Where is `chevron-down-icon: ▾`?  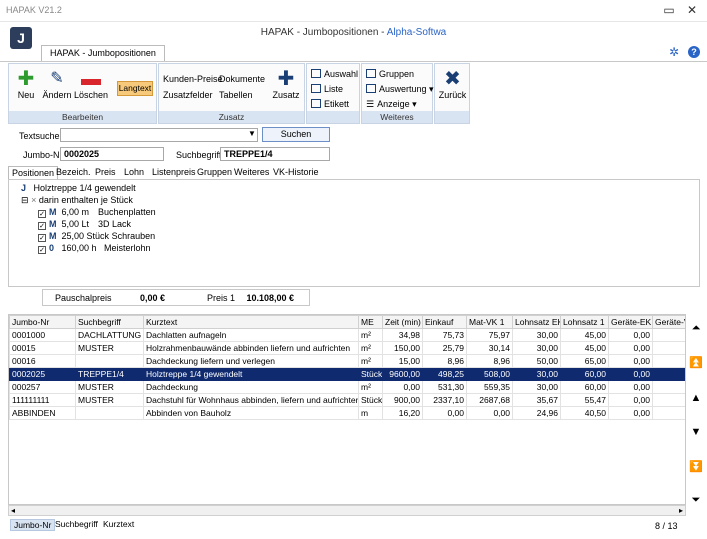 chevron-down-icon: ▾ is located at coordinates (431, 89).